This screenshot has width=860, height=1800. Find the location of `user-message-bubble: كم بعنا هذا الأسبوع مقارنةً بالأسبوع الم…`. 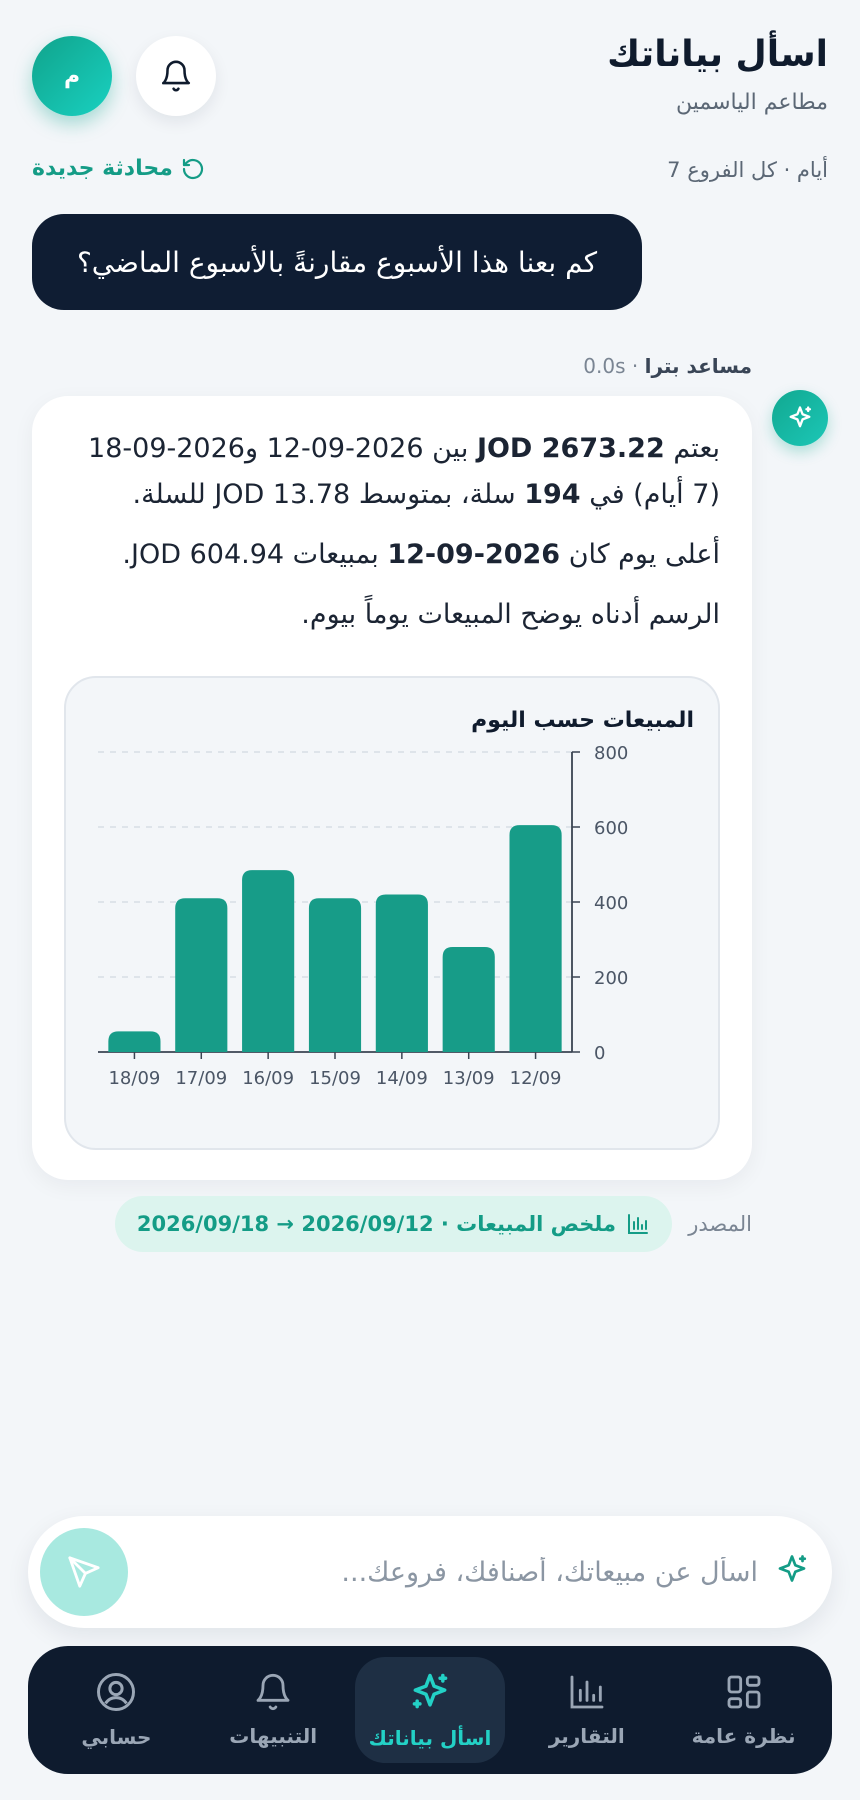

user-message-bubble: كم بعنا هذا الأسبوع مقارنةً بالأسبوع الم… is located at coordinates (337, 262).